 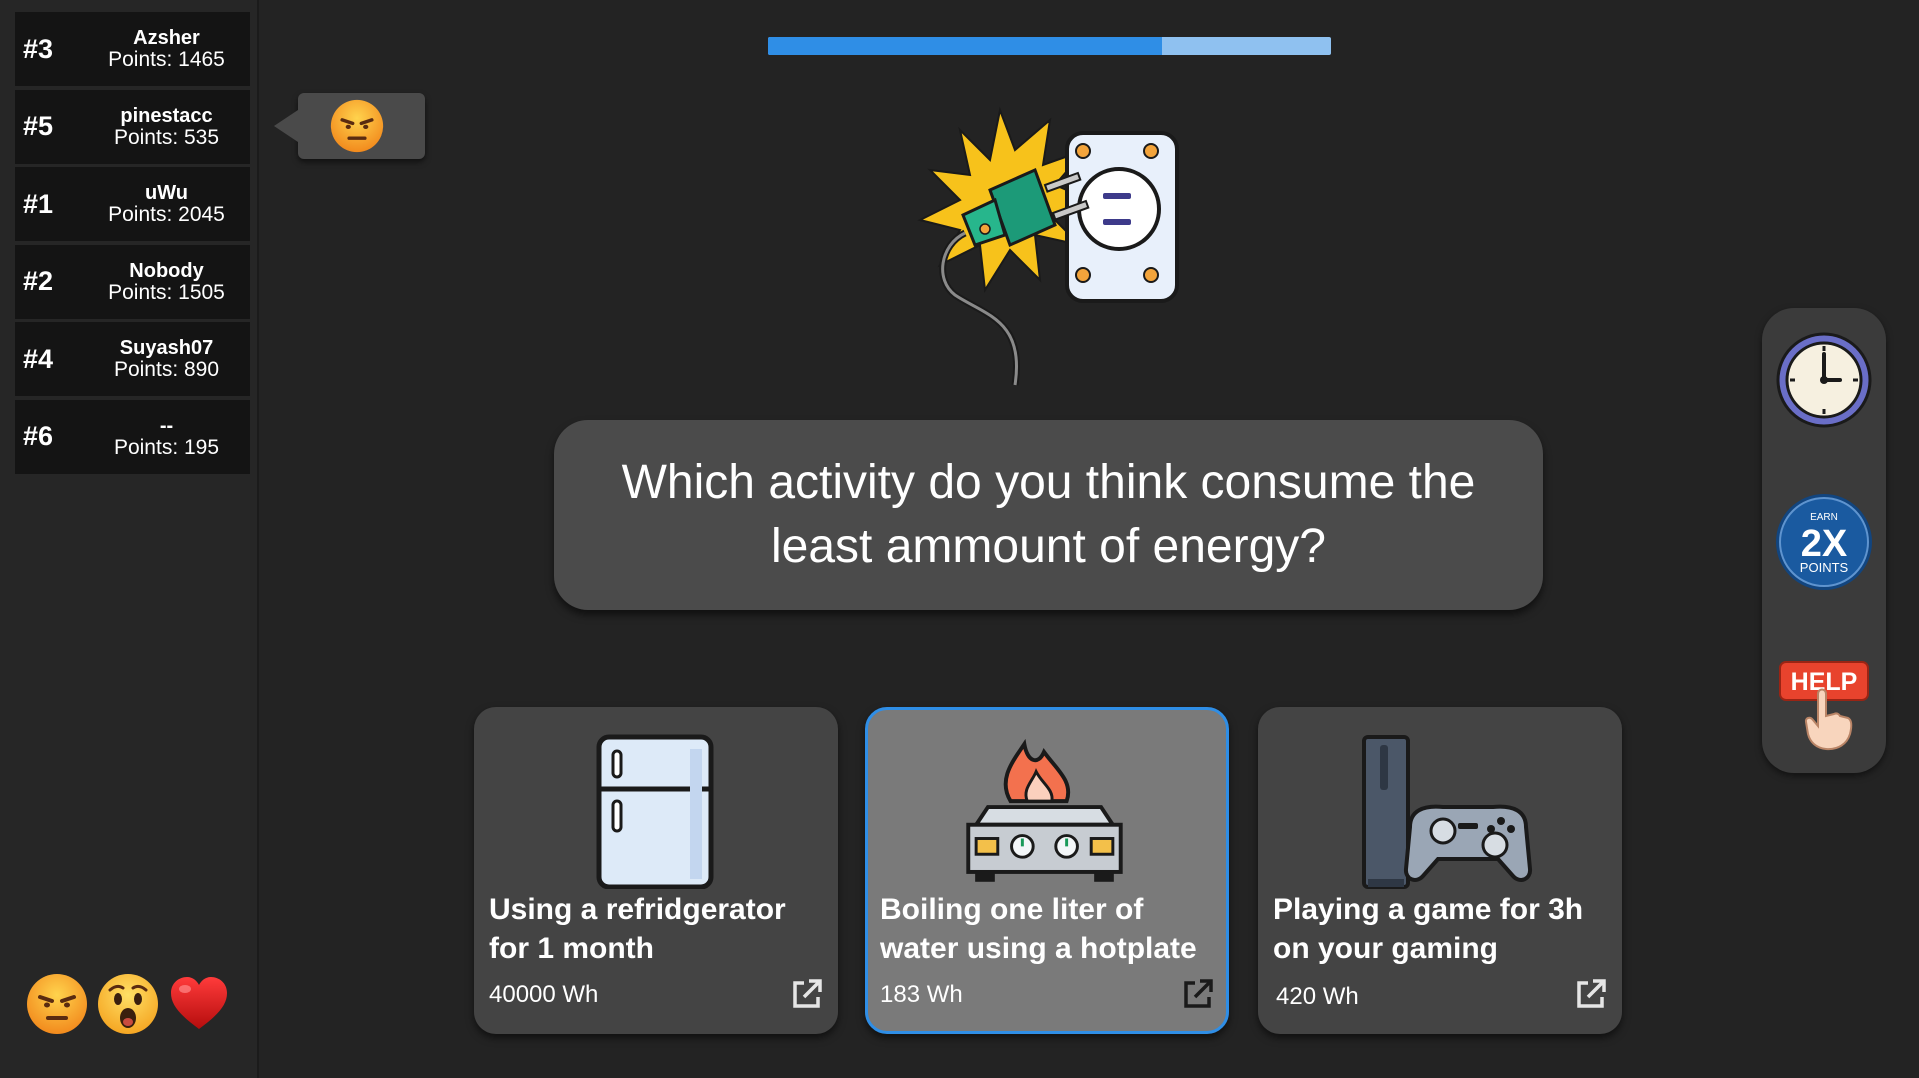 What do you see at coordinates (166, 38) in the screenshot?
I see `player-name: Azsher` at bounding box center [166, 38].